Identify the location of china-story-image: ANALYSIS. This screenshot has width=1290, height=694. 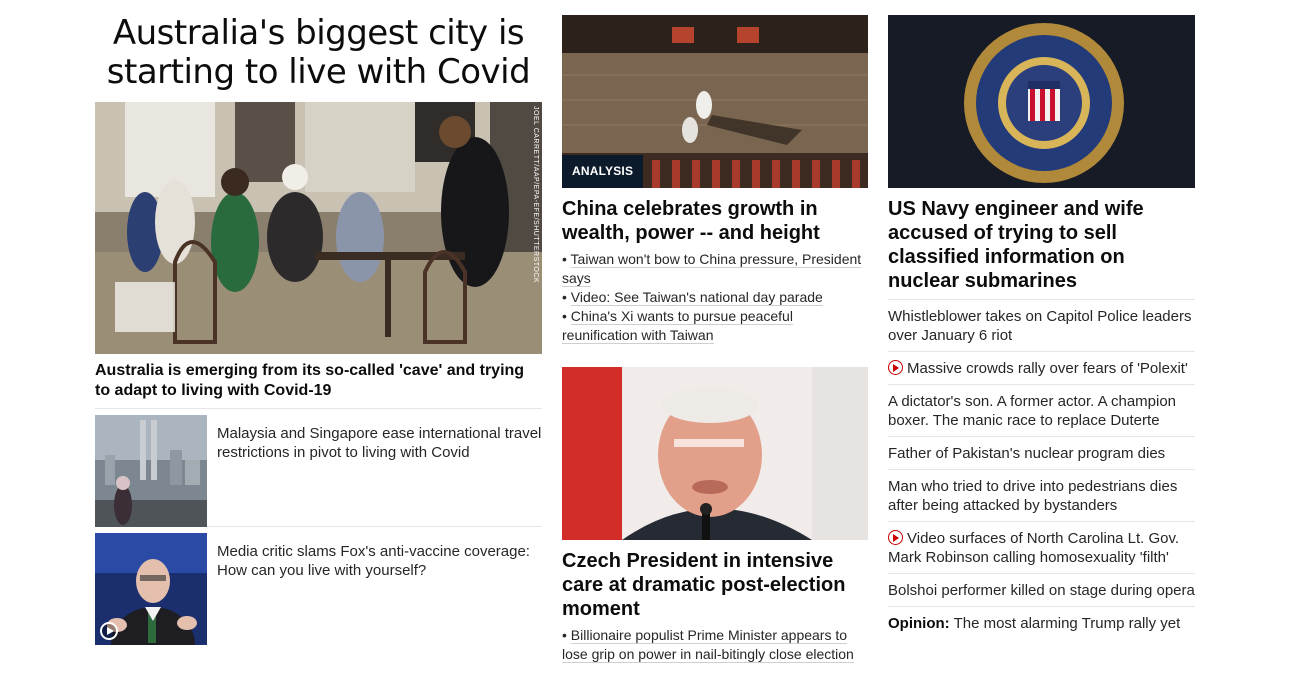
(715, 101).